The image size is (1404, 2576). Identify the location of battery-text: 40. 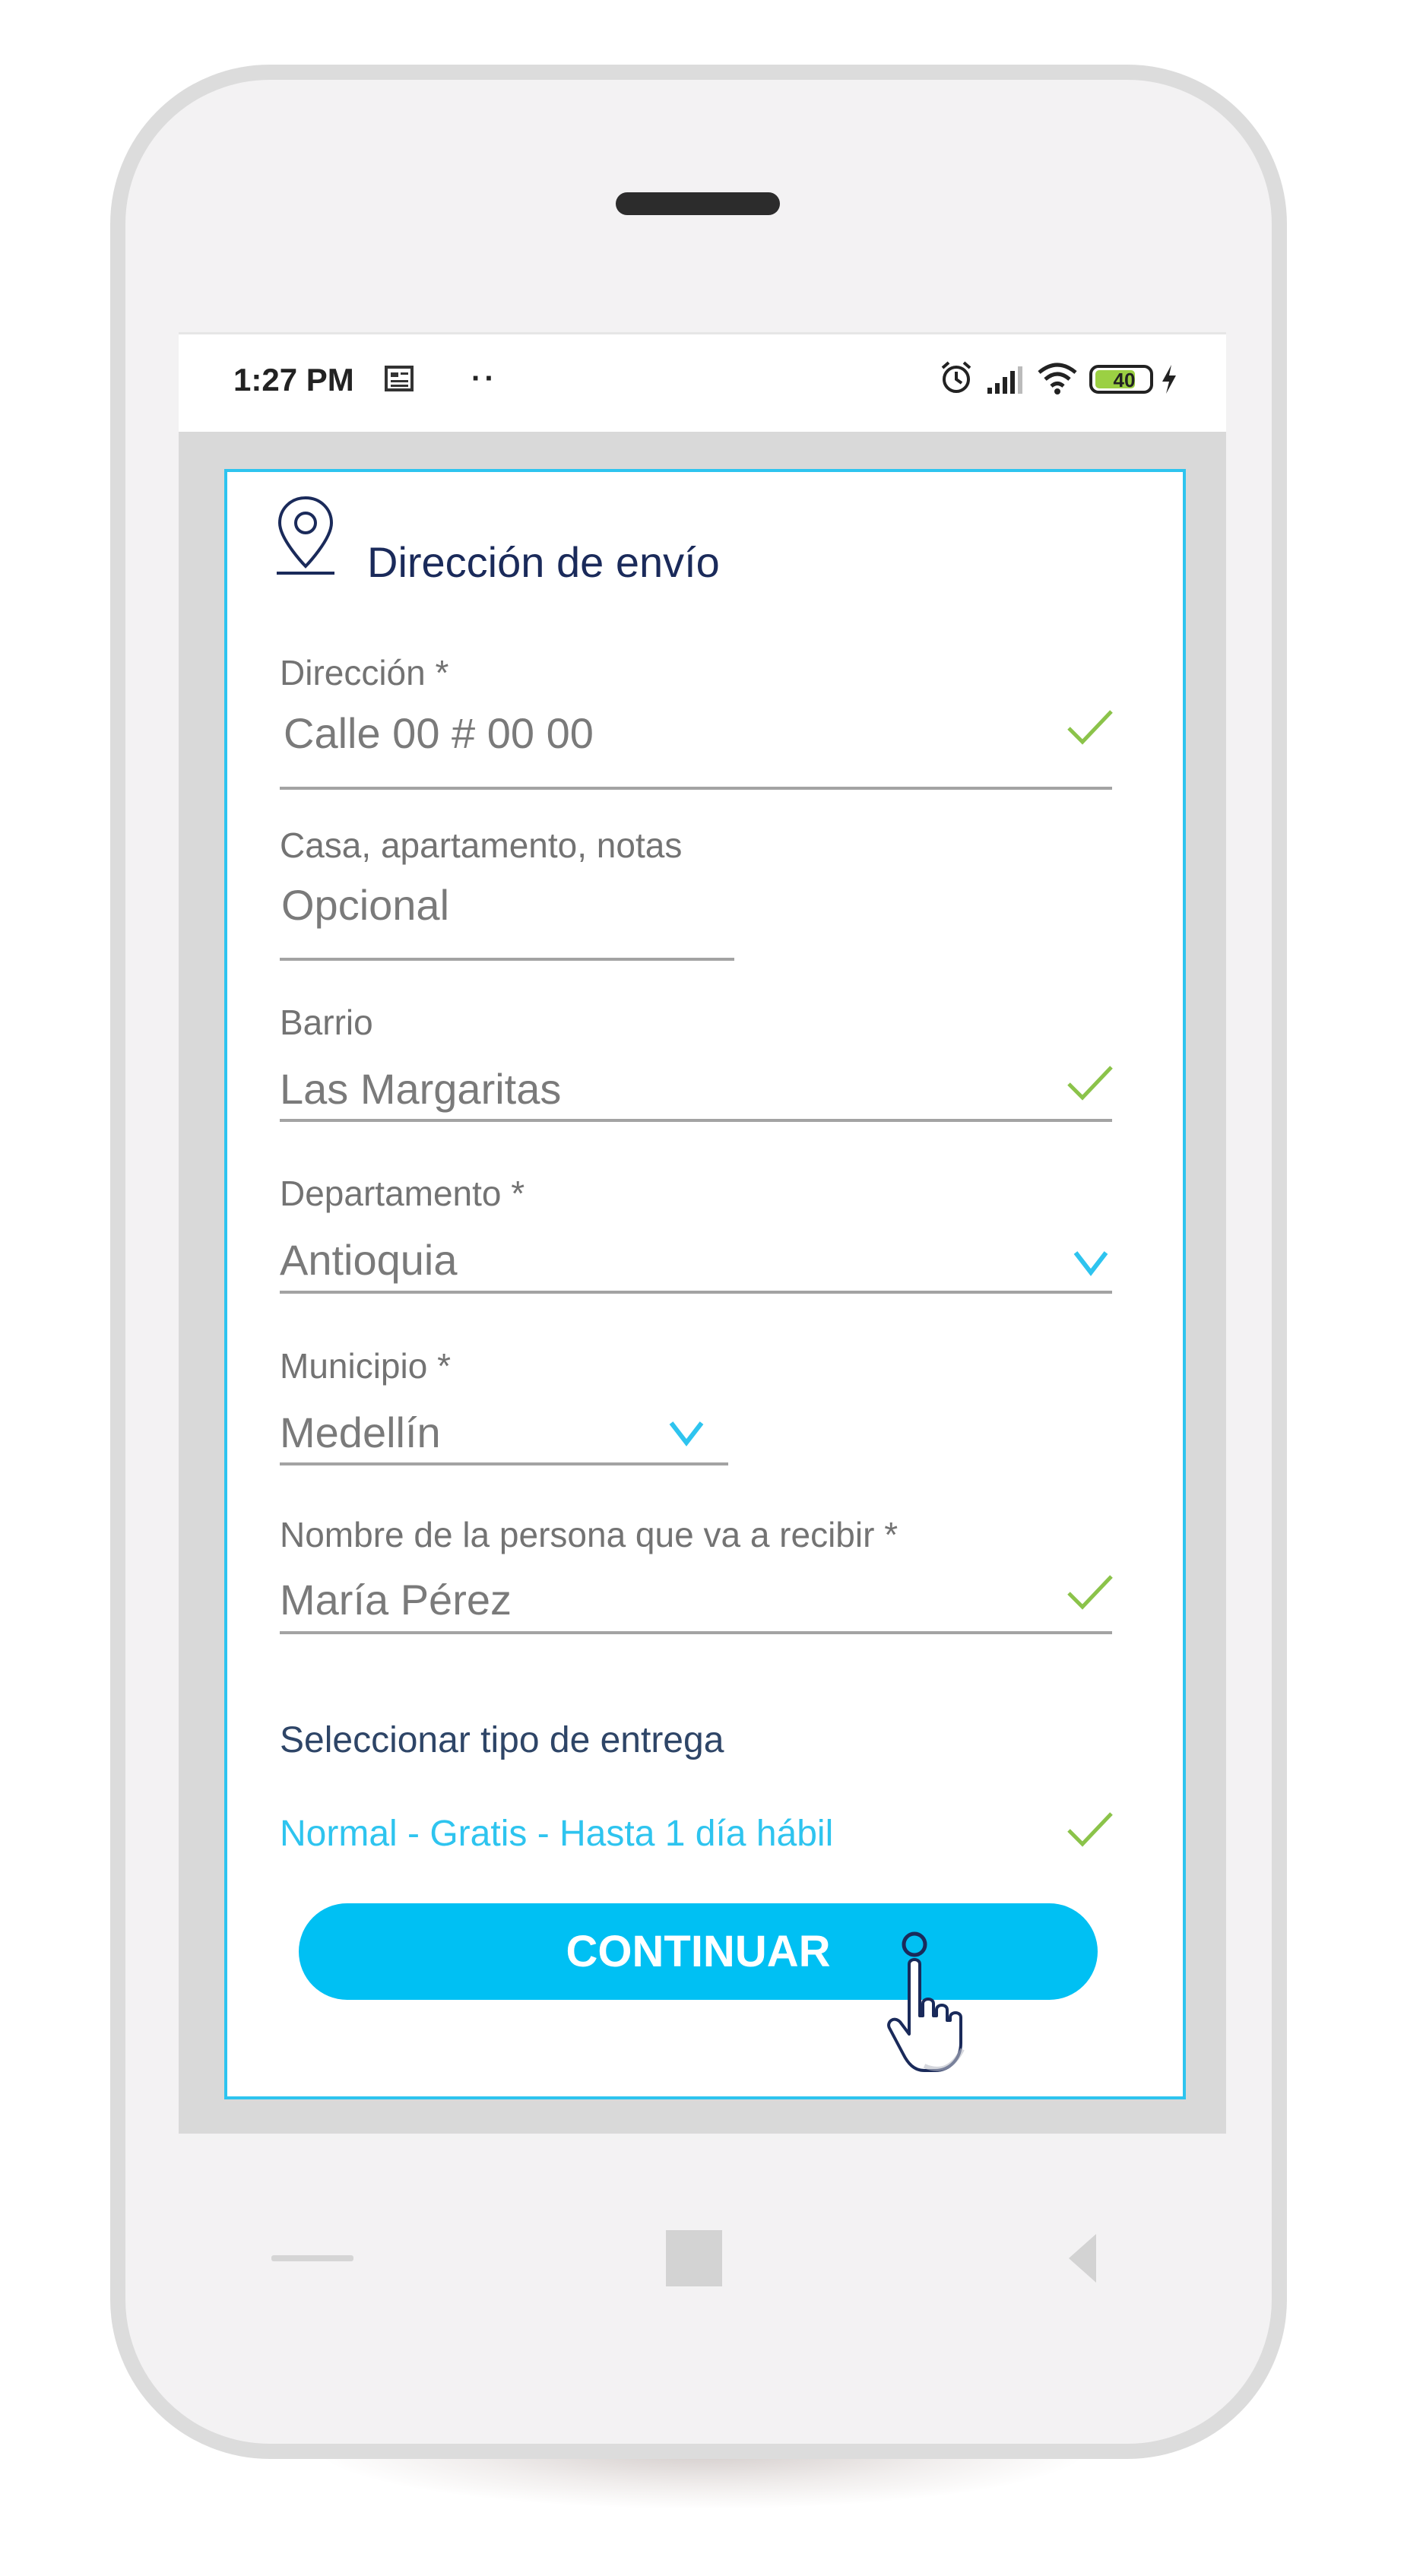
(1124, 380).